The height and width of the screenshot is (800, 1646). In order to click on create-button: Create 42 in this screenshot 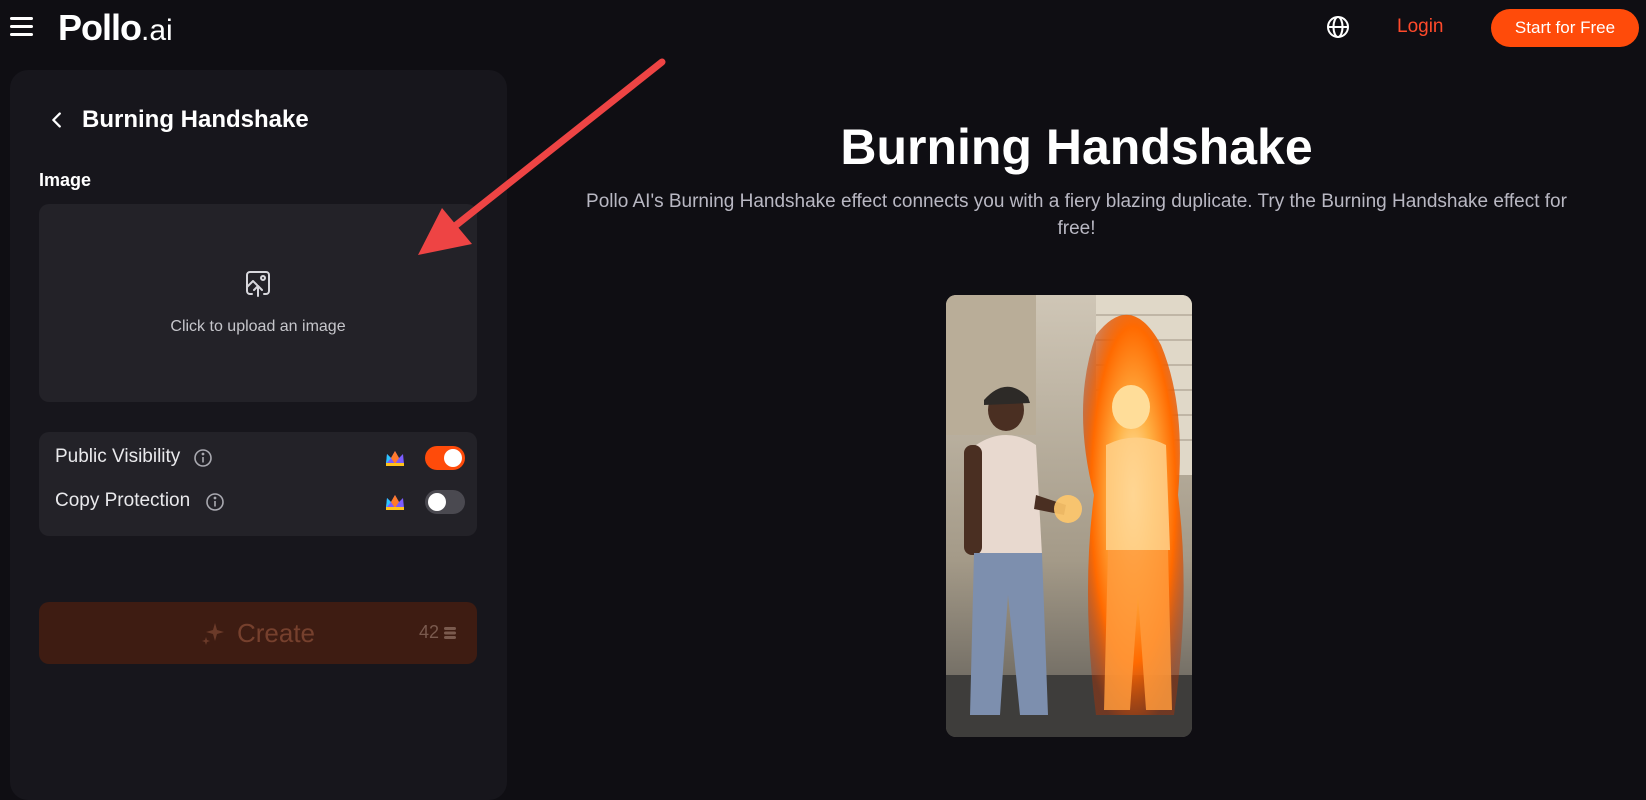, I will do `click(258, 633)`.